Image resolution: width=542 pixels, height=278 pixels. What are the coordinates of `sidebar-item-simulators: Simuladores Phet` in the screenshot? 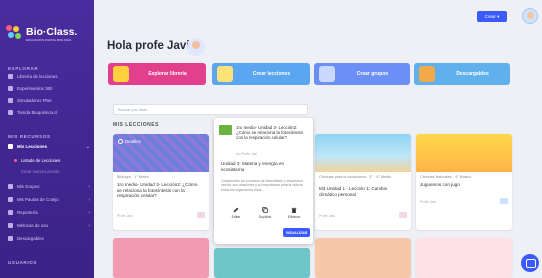 It's located at (49, 100).